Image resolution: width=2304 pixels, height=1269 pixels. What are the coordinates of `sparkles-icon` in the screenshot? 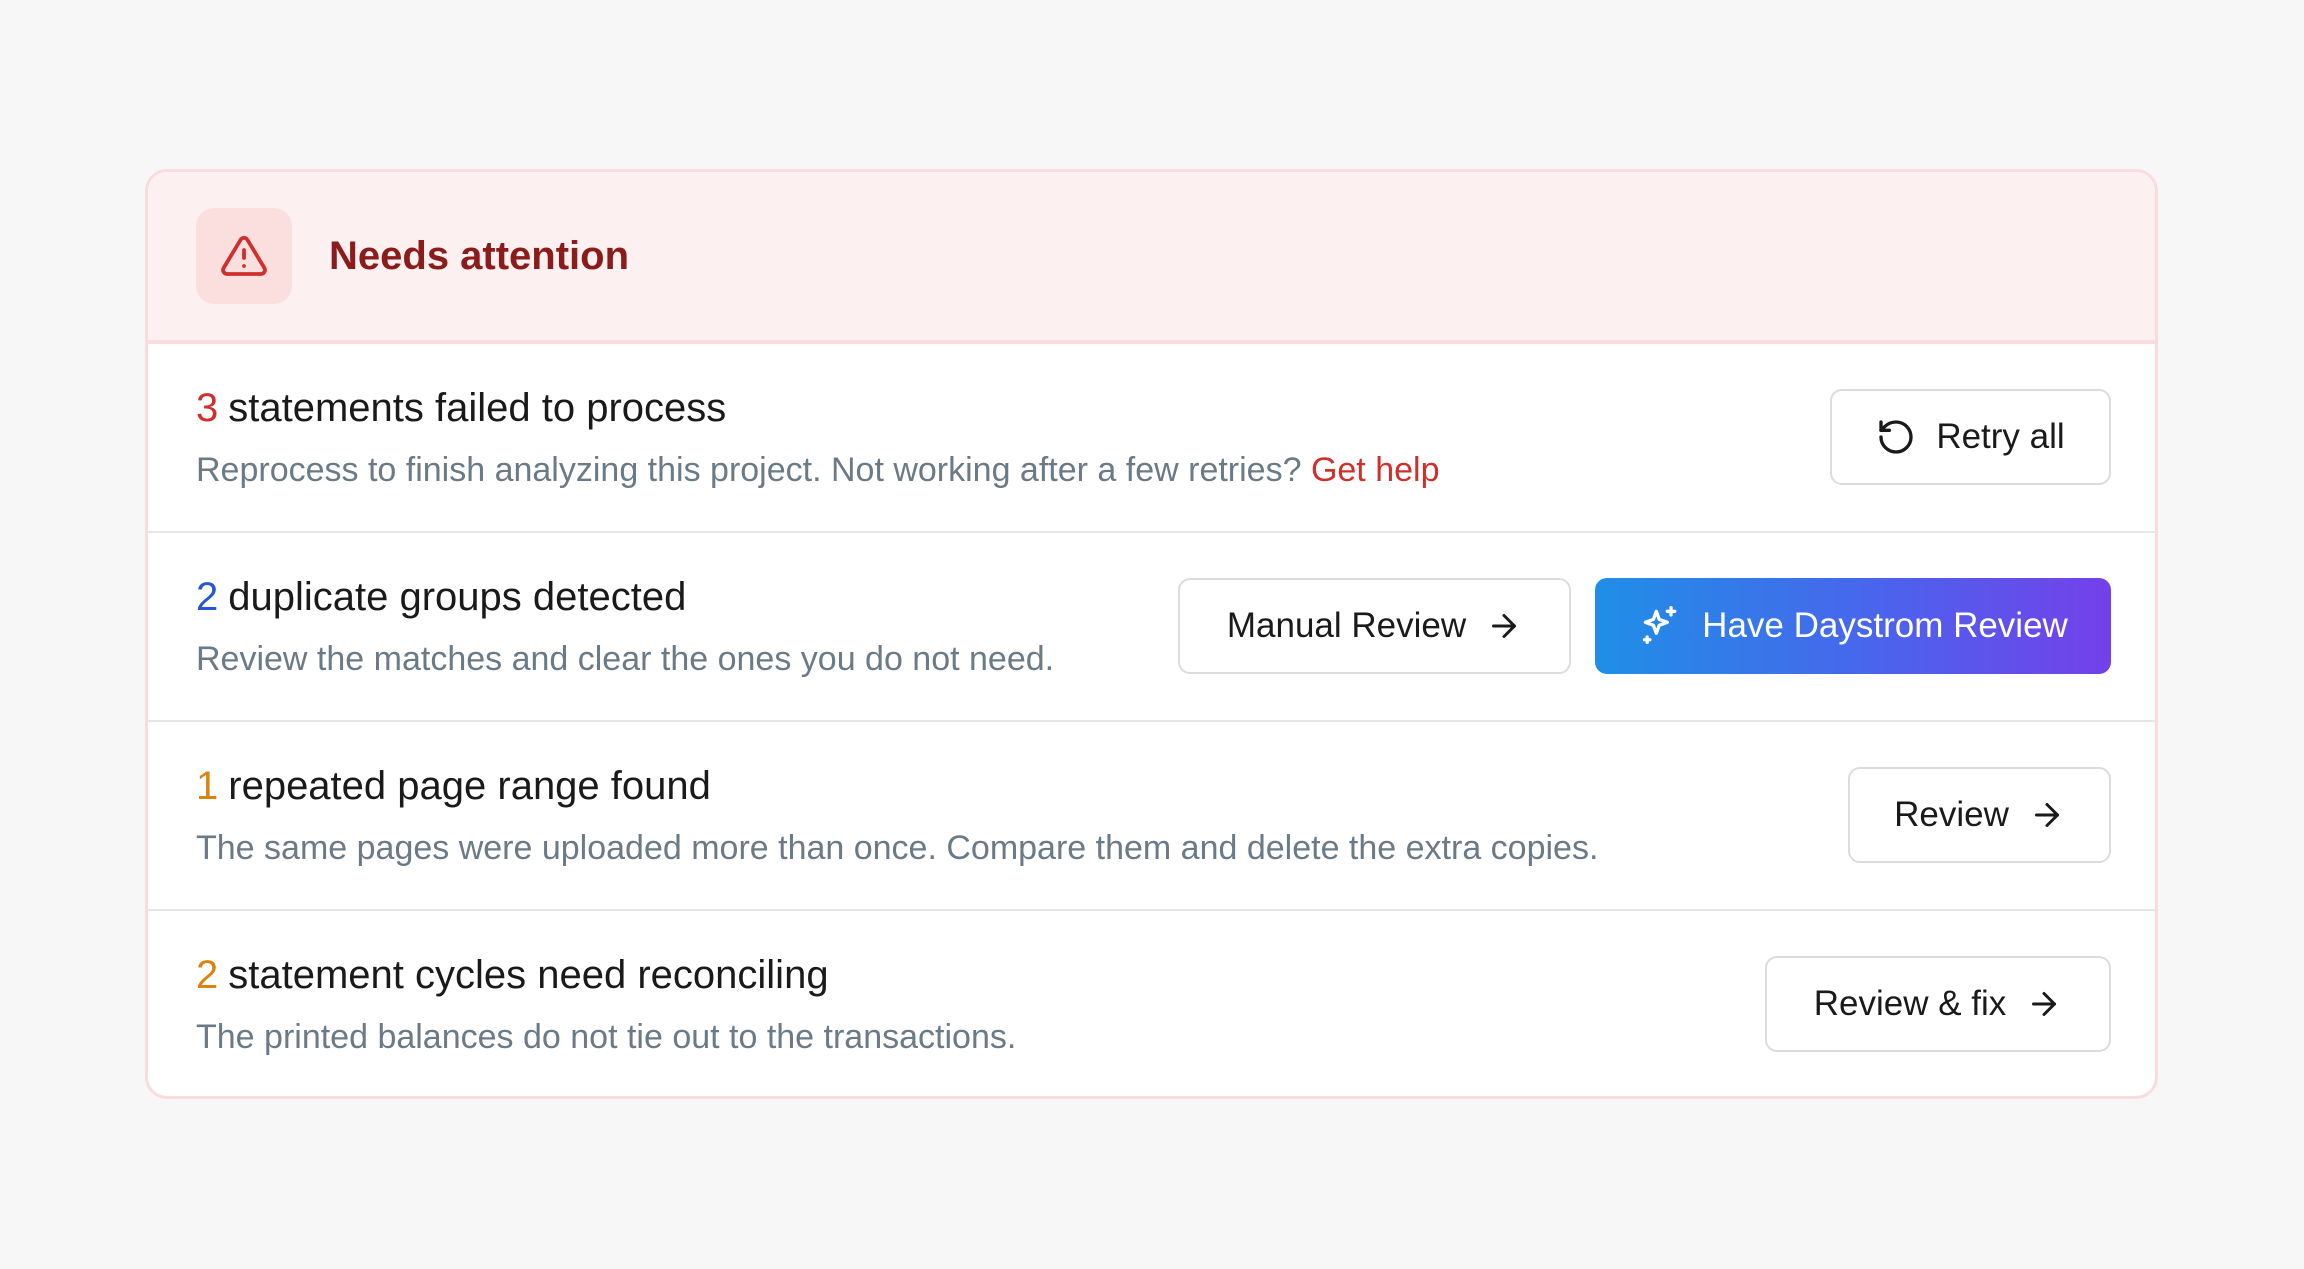 It's located at (1660, 626).